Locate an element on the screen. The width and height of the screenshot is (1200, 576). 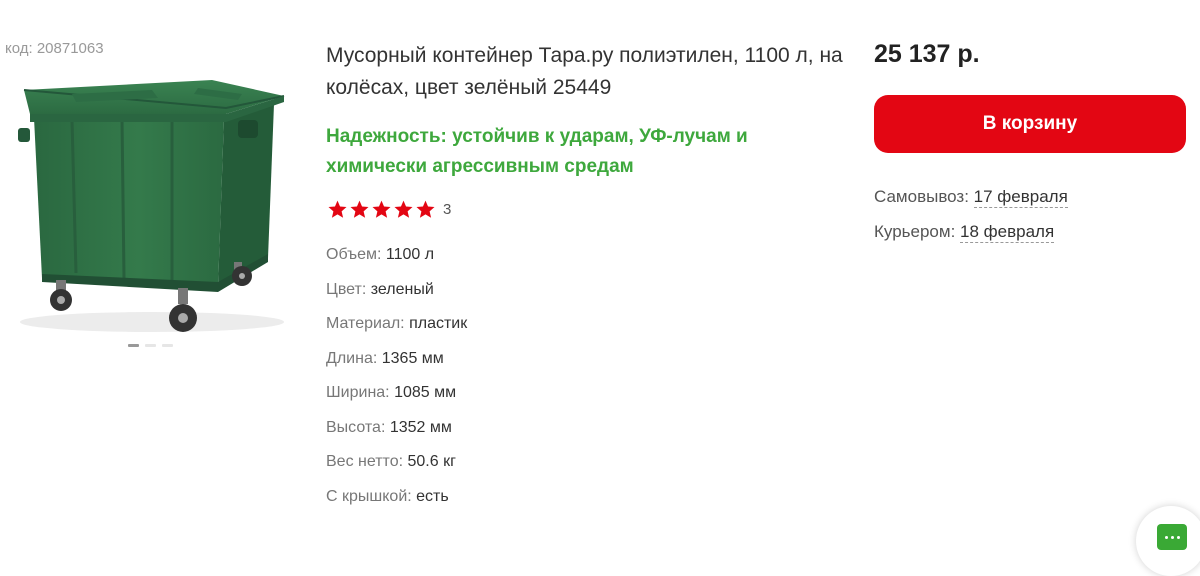
spec-value: 1352 мм is located at coordinates (420, 427).